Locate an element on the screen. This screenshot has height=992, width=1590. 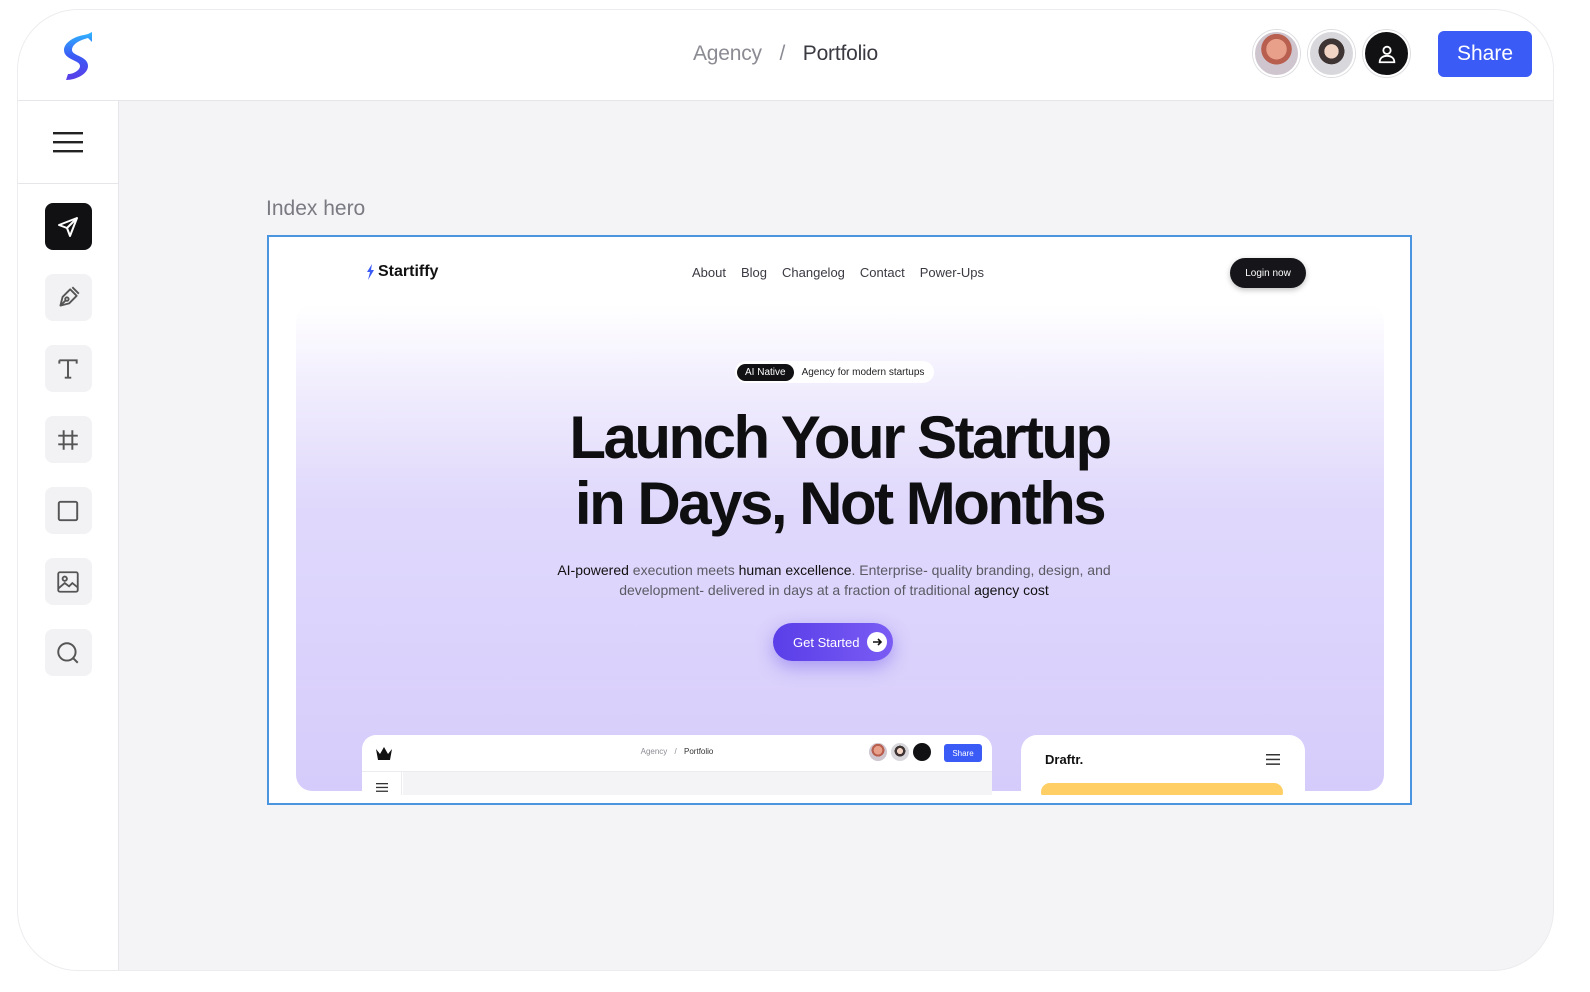
login-button: Login now is located at coordinates (1268, 273).